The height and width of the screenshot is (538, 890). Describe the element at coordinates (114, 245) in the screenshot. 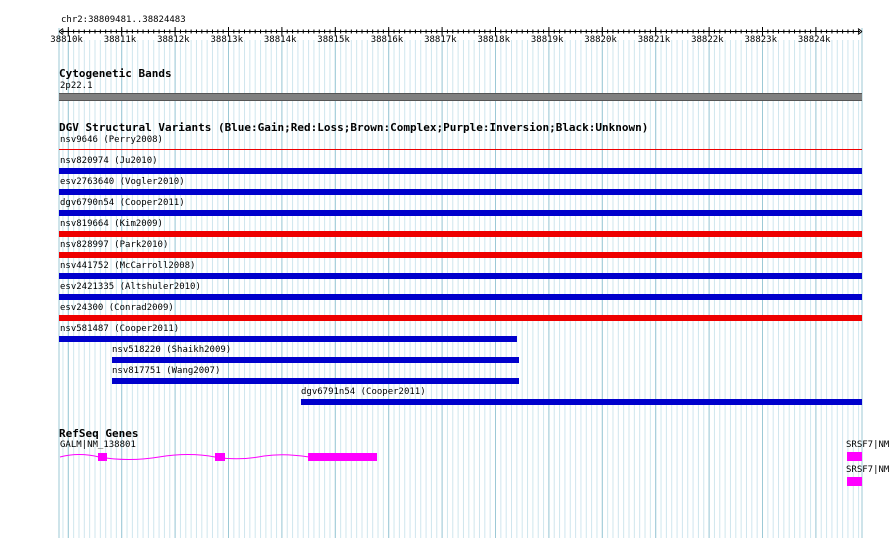

I see `variant-label: nsv828997 (Park2010)` at that location.